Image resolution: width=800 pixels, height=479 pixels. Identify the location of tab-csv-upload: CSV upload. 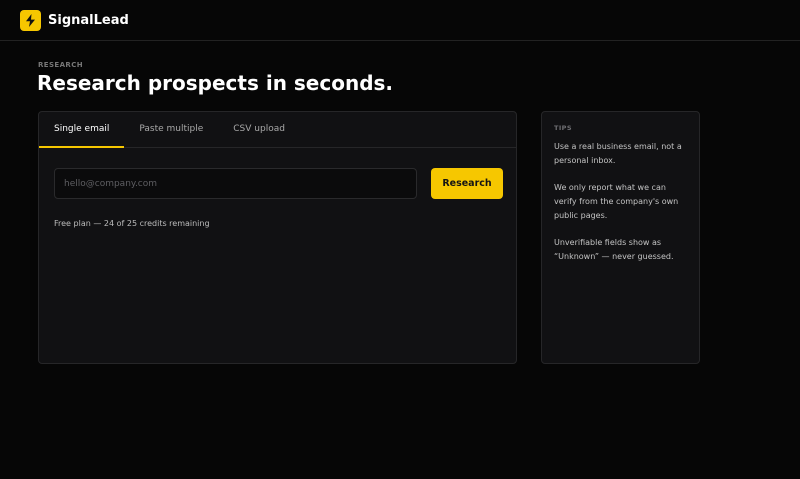
(259, 129).